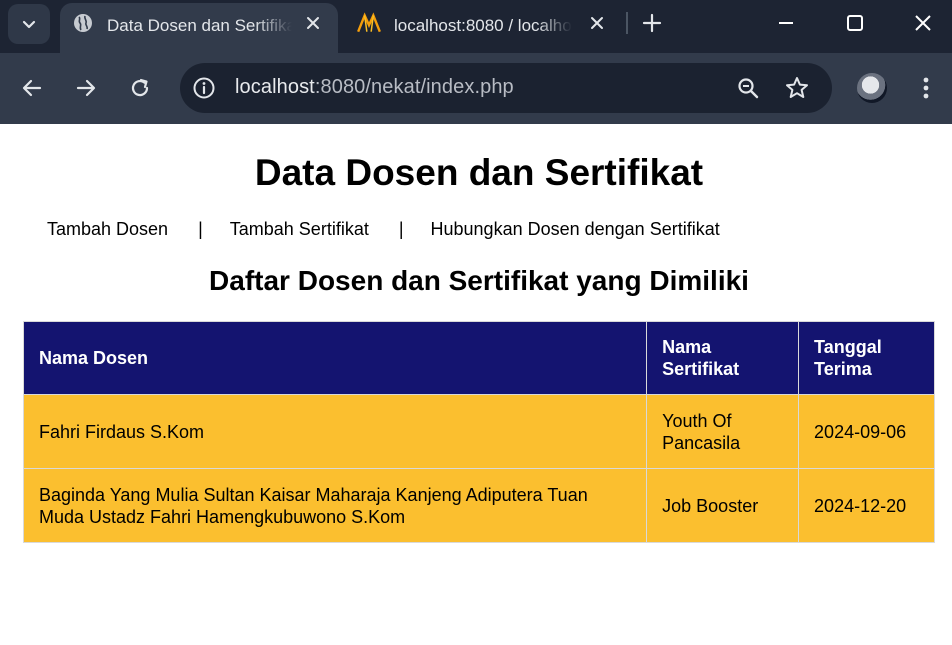  Describe the element at coordinates (723, 358) in the screenshot. I see `header-nama-sertifikat: Nama Sertifikat` at that location.